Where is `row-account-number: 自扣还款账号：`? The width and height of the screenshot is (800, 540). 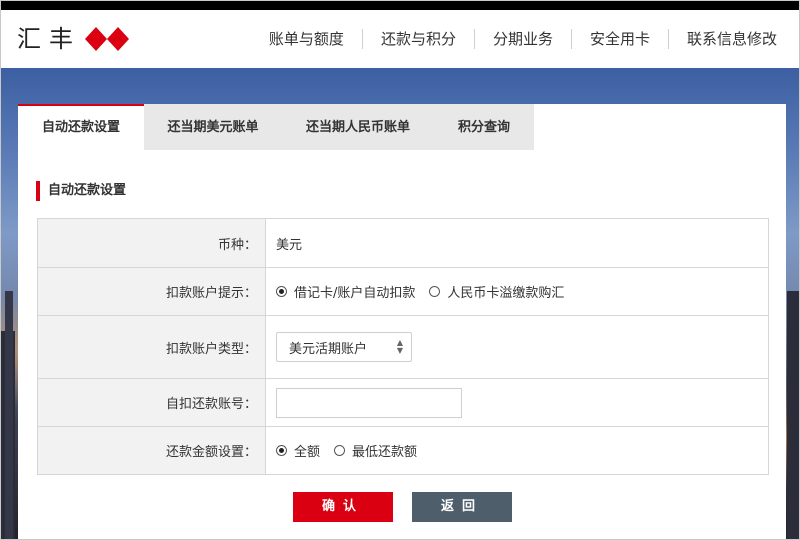 row-account-number: 自扣还款账号： is located at coordinates (403, 402).